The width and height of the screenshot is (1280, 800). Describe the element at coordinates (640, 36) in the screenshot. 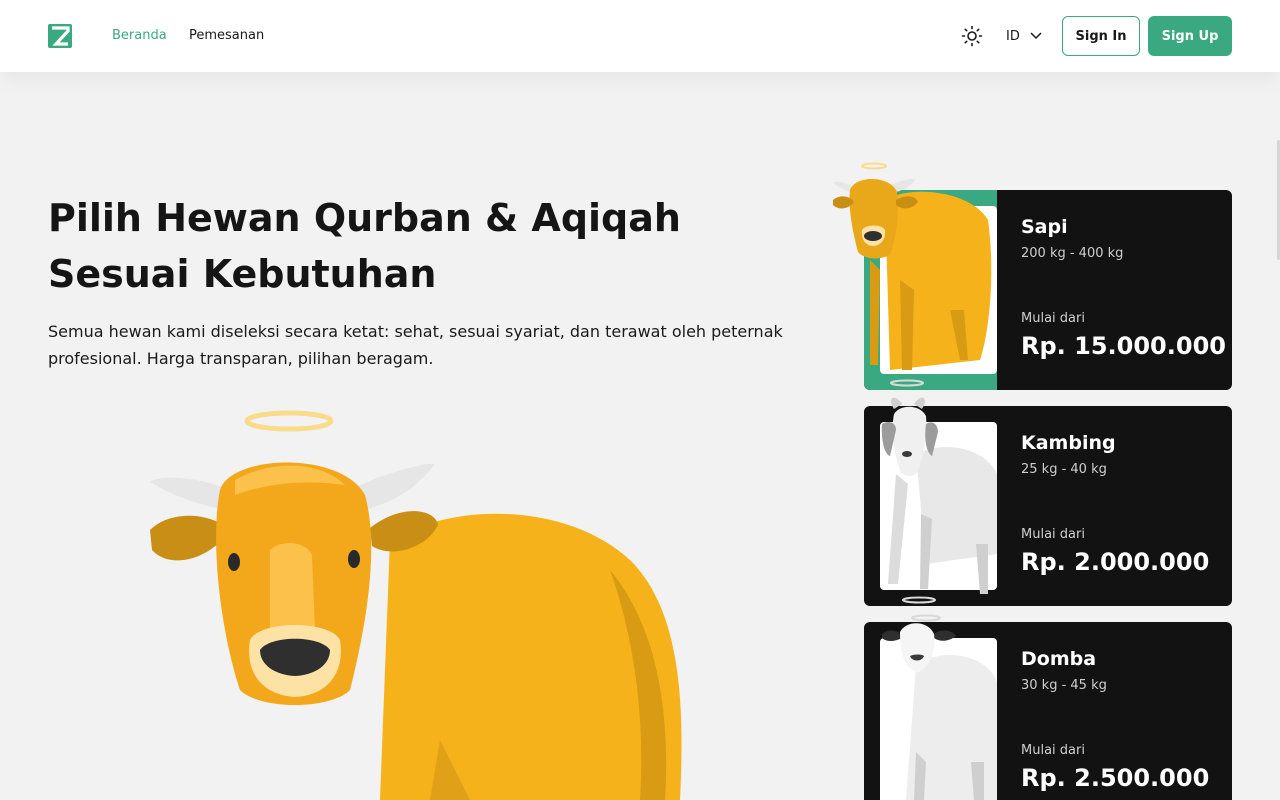

I see `top-navbar: Beranda Pemesanan ID Sign In Sign Up` at that location.